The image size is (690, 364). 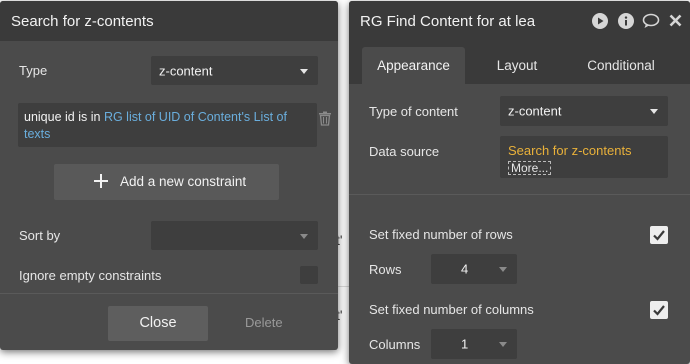 I want to click on delete-button: Delete, so click(x=264, y=322).